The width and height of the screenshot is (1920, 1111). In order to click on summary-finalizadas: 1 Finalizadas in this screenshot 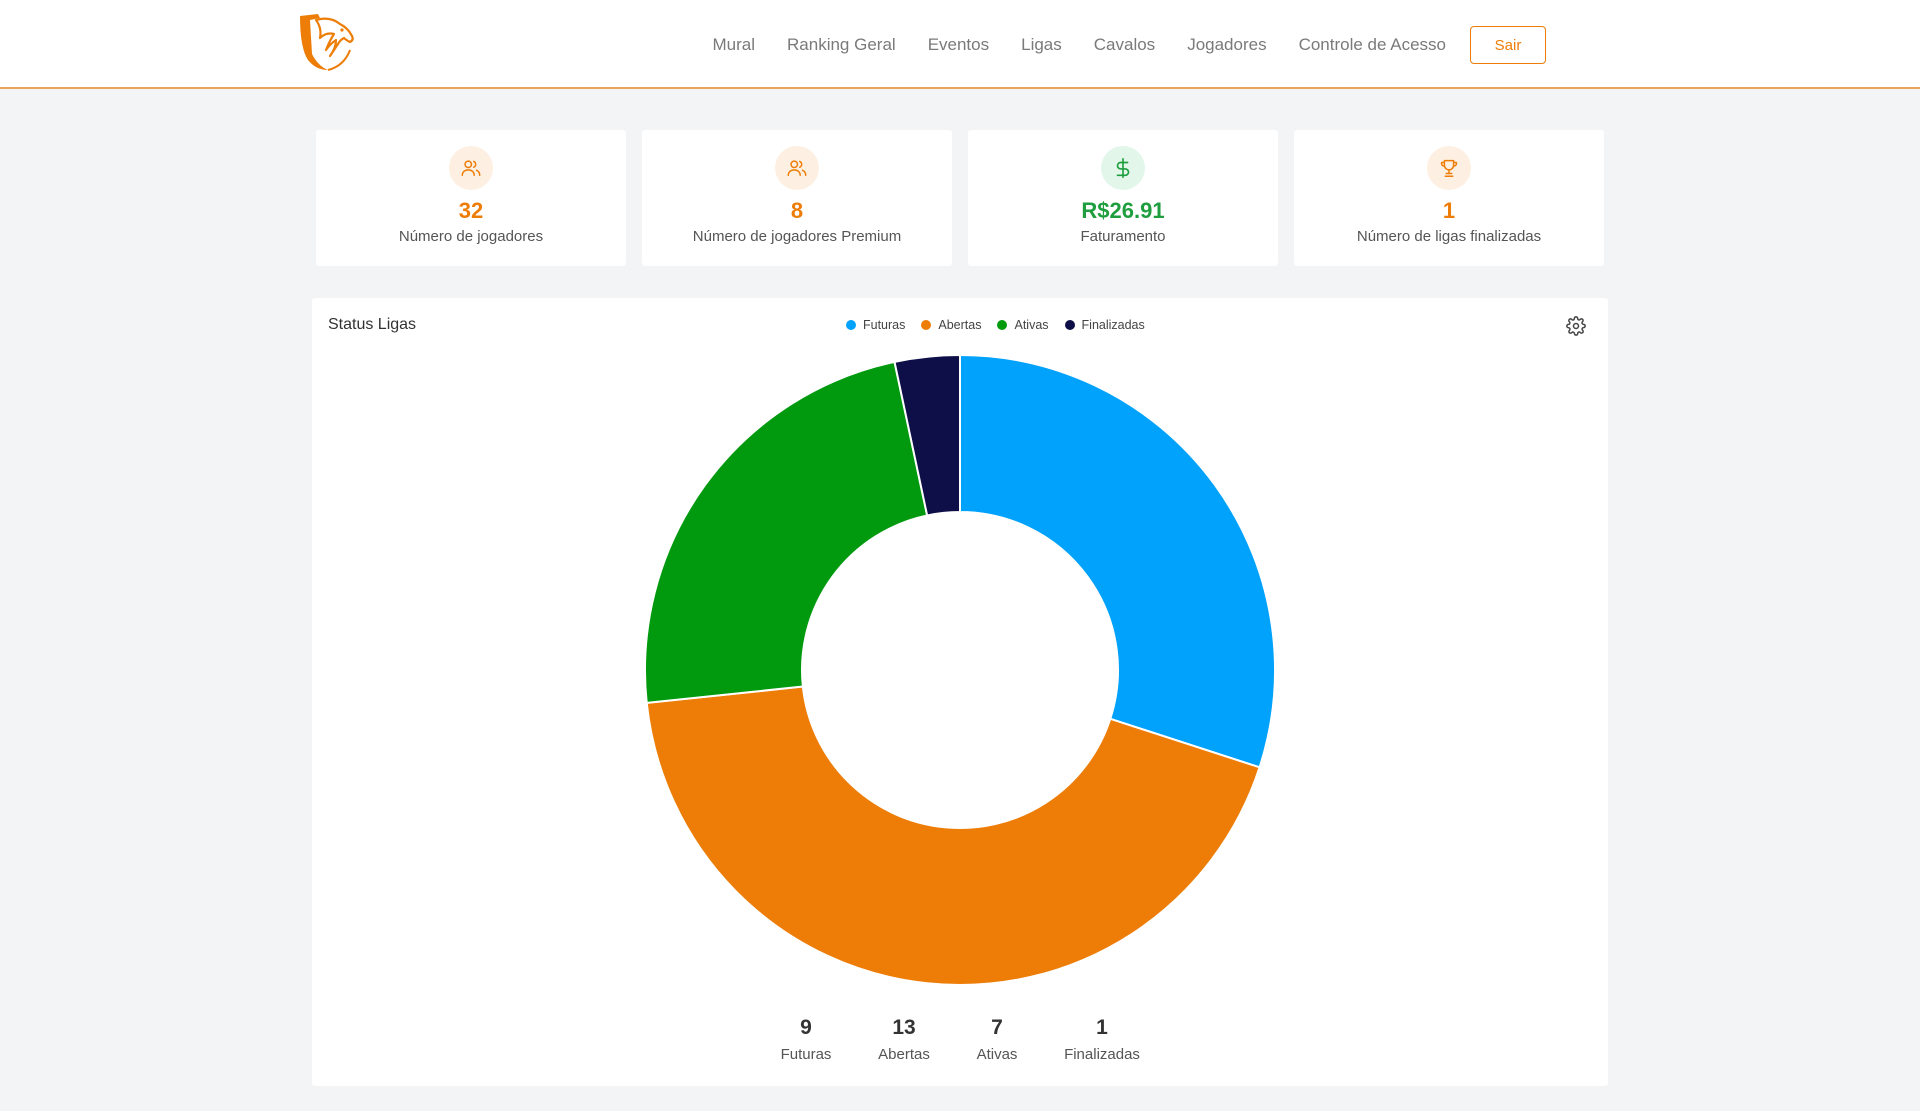, I will do `click(1102, 1039)`.